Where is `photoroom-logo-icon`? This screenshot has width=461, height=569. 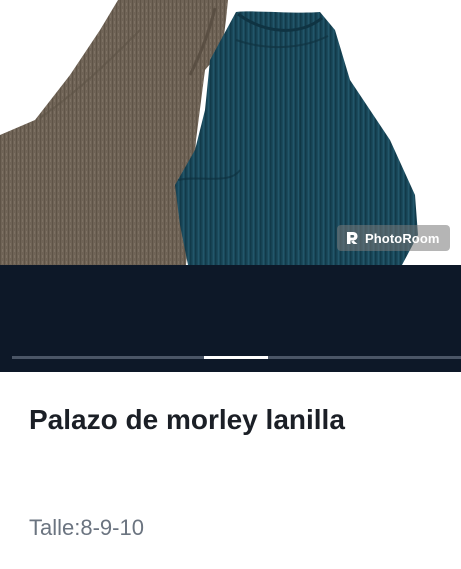
photoroom-logo-icon is located at coordinates (352, 238).